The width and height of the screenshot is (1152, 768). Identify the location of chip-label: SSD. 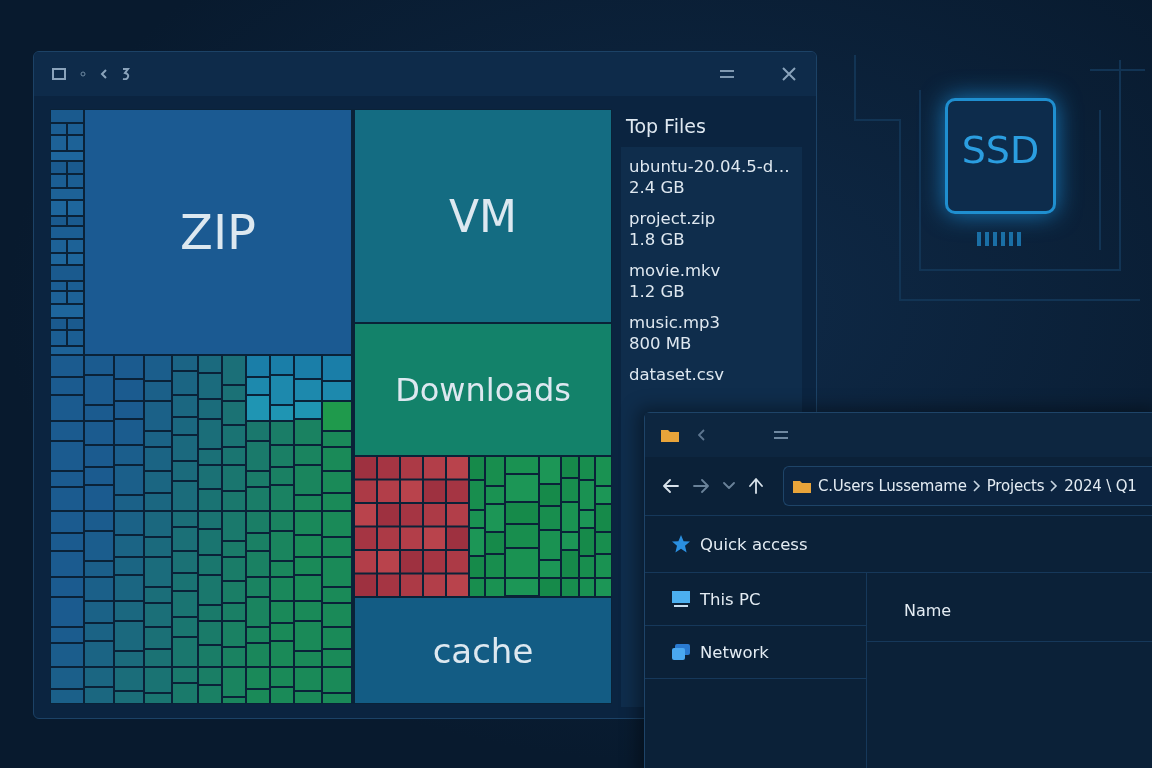
(1000, 151).